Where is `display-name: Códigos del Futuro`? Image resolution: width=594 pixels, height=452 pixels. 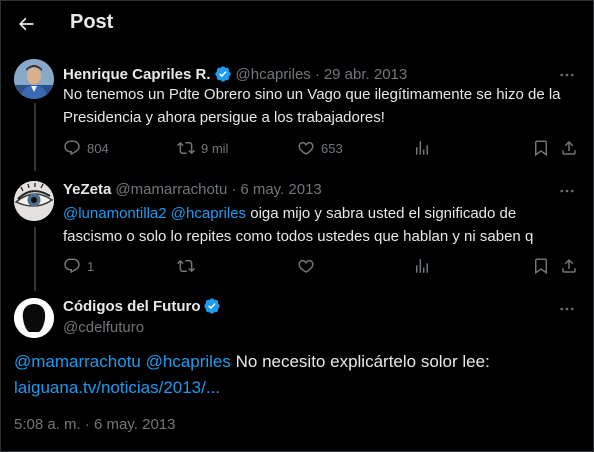
display-name: Códigos del Futuro is located at coordinates (131, 306).